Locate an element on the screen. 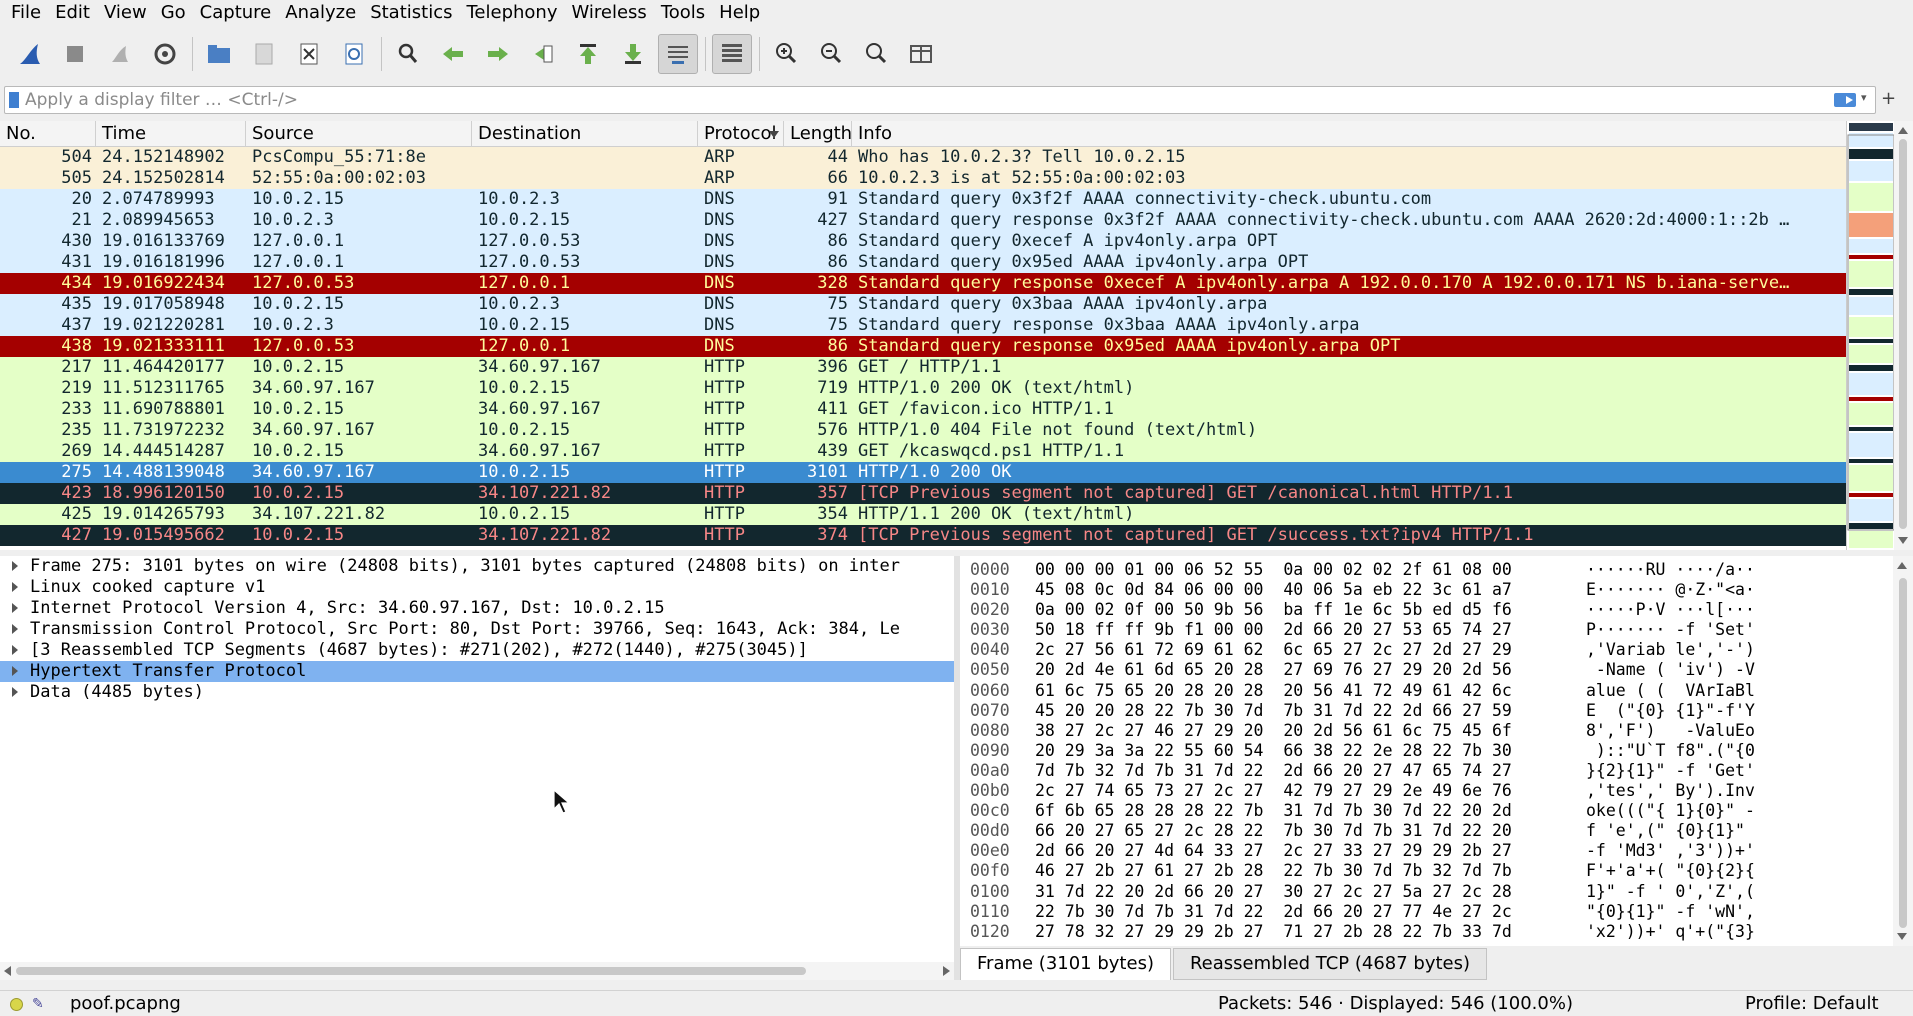  column-header-source: Source is located at coordinates (359, 134).